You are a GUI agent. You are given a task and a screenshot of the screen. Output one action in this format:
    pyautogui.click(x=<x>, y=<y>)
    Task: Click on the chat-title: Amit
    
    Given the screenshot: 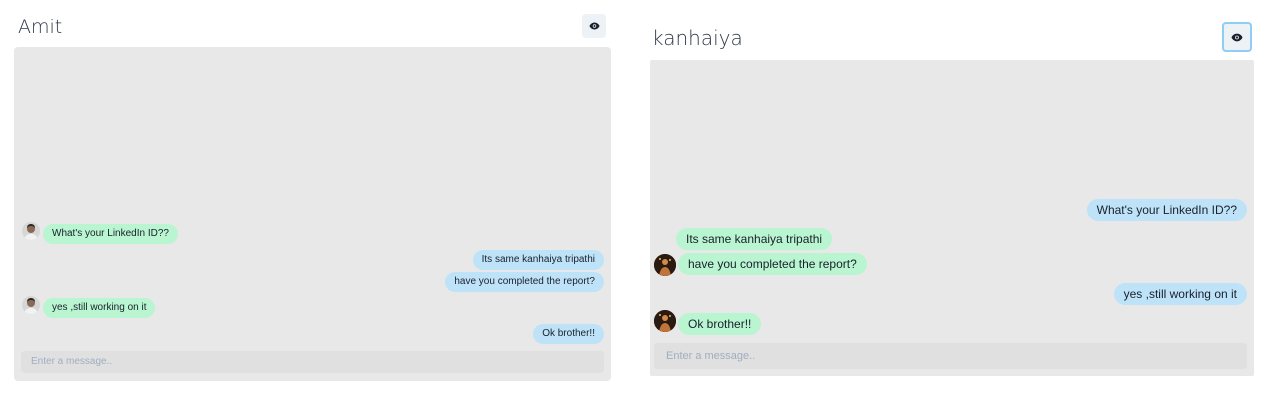 What is the action you would take?
    pyautogui.click(x=40, y=27)
    